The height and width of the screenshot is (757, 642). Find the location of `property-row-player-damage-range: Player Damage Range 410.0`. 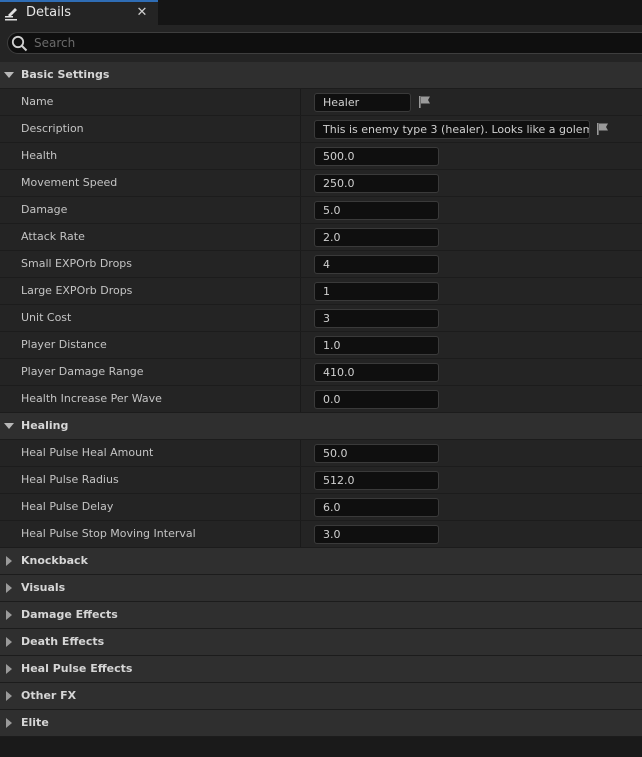

property-row-player-damage-range: Player Damage Range 410.0 is located at coordinates (321, 372).